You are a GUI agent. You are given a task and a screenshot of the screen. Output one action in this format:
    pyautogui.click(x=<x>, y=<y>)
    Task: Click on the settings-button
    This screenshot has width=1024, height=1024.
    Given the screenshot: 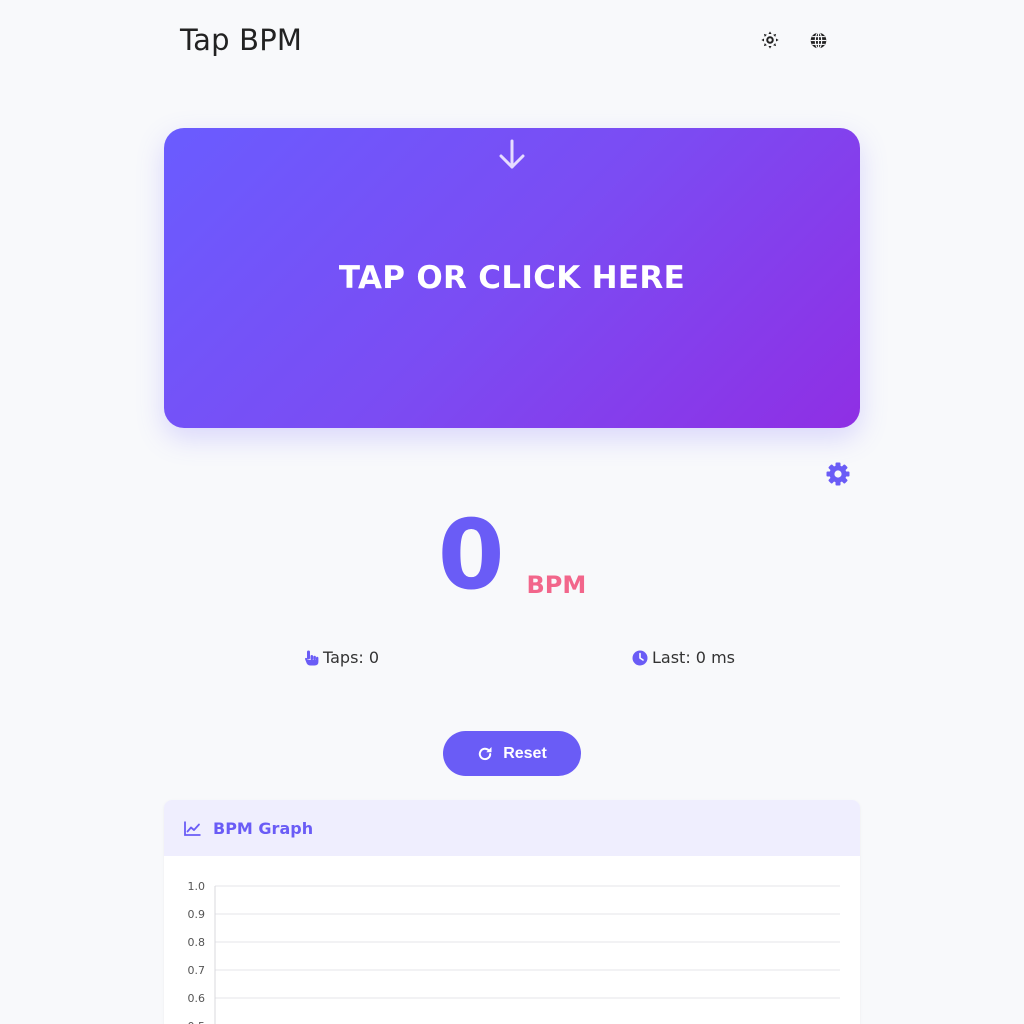 What is the action you would take?
    pyautogui.click(x=838, y=474)
    